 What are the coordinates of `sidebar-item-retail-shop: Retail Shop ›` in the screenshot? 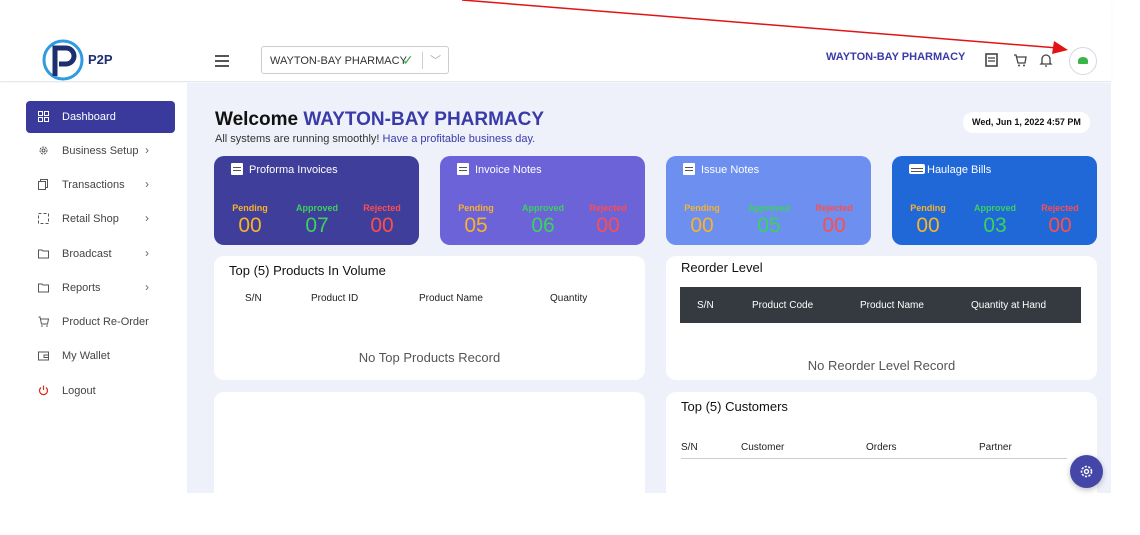 It's located at (100, 219).